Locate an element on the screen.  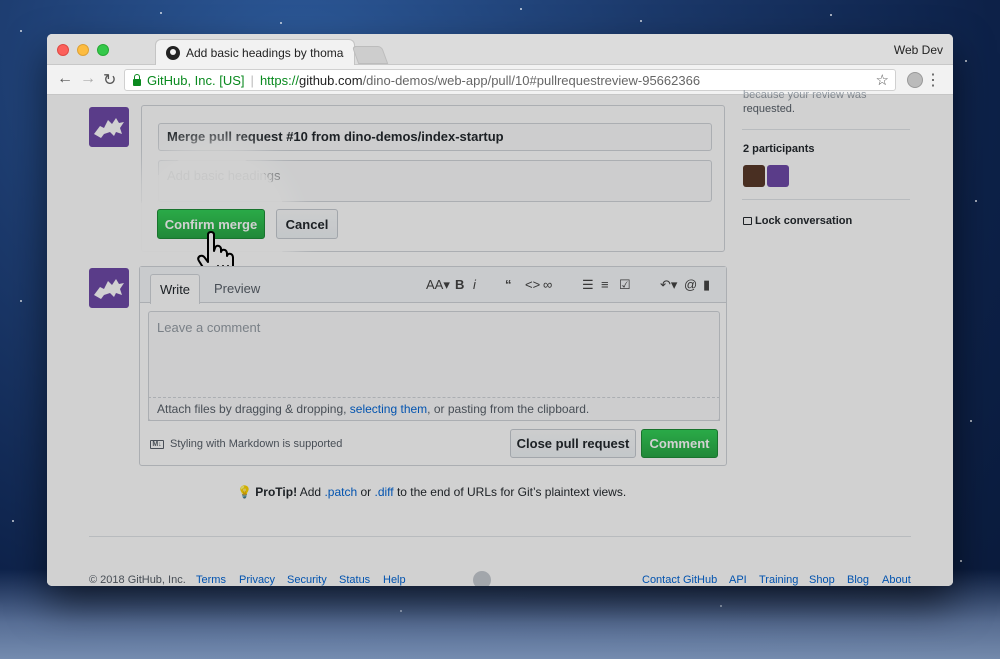
tab-preview: Preview is located at coordinates (237, 288).